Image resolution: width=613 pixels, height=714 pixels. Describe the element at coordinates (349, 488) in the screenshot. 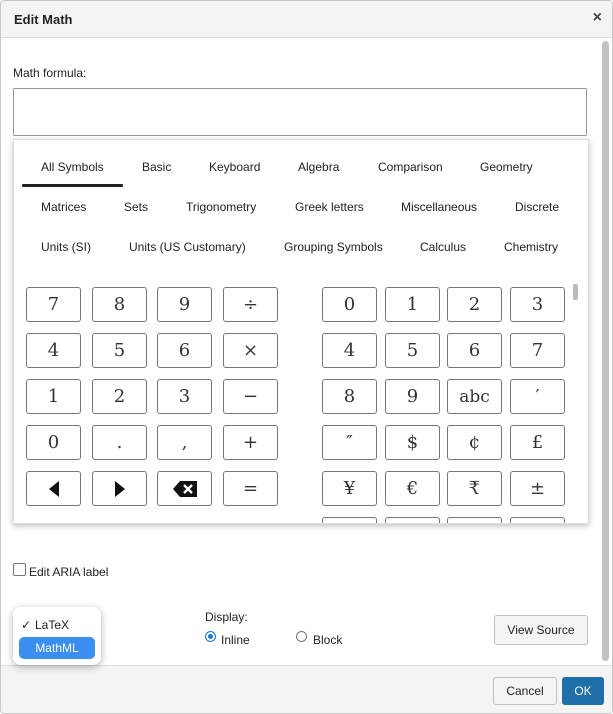

I see `symbol-key: ¥` at that location.